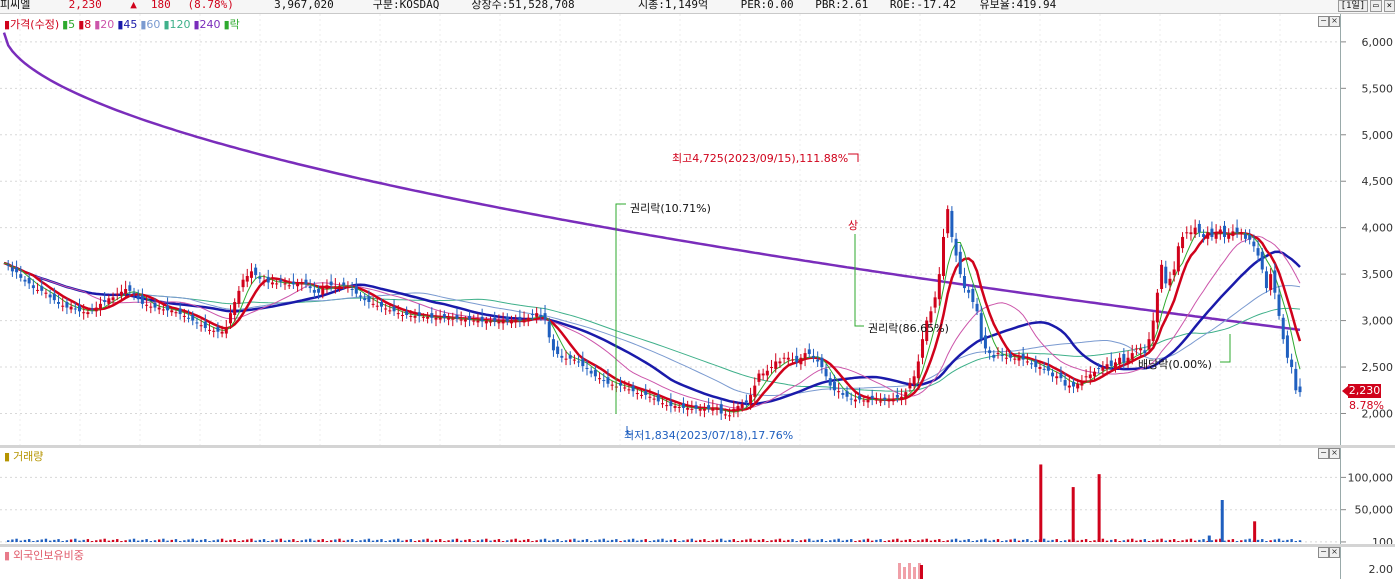  Describe the element at coordinates (1323, 453) in the screenshot. I see `volume-panel-min-icon: −` at that location.